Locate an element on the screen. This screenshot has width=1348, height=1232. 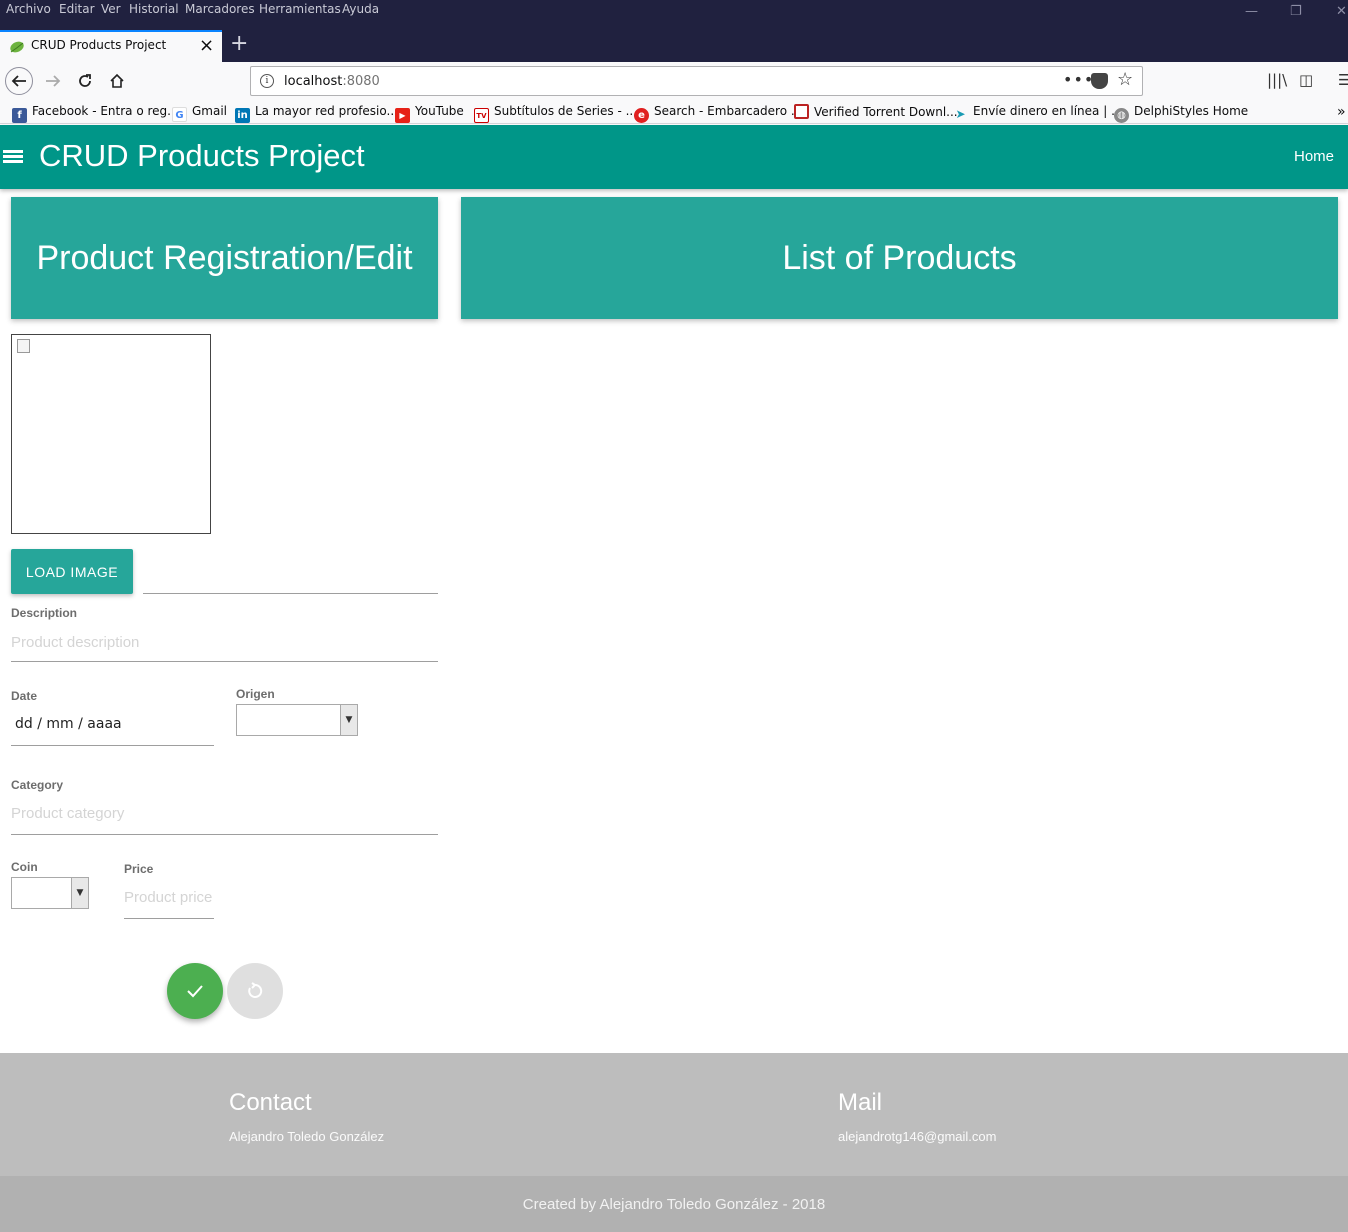
torrent-icon is located at coordinates (801, 111).